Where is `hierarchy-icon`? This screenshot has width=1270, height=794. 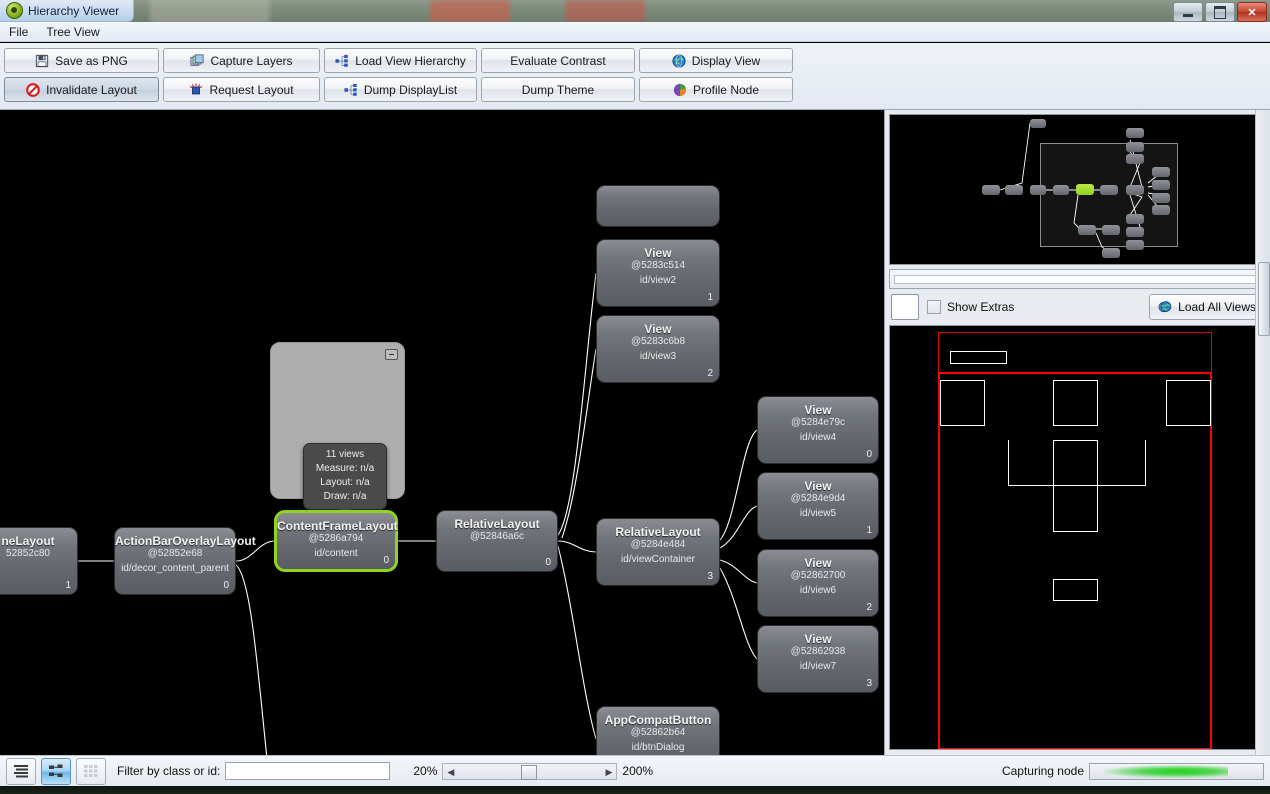 hierarchy-icon is located at coordinates (350, 89).